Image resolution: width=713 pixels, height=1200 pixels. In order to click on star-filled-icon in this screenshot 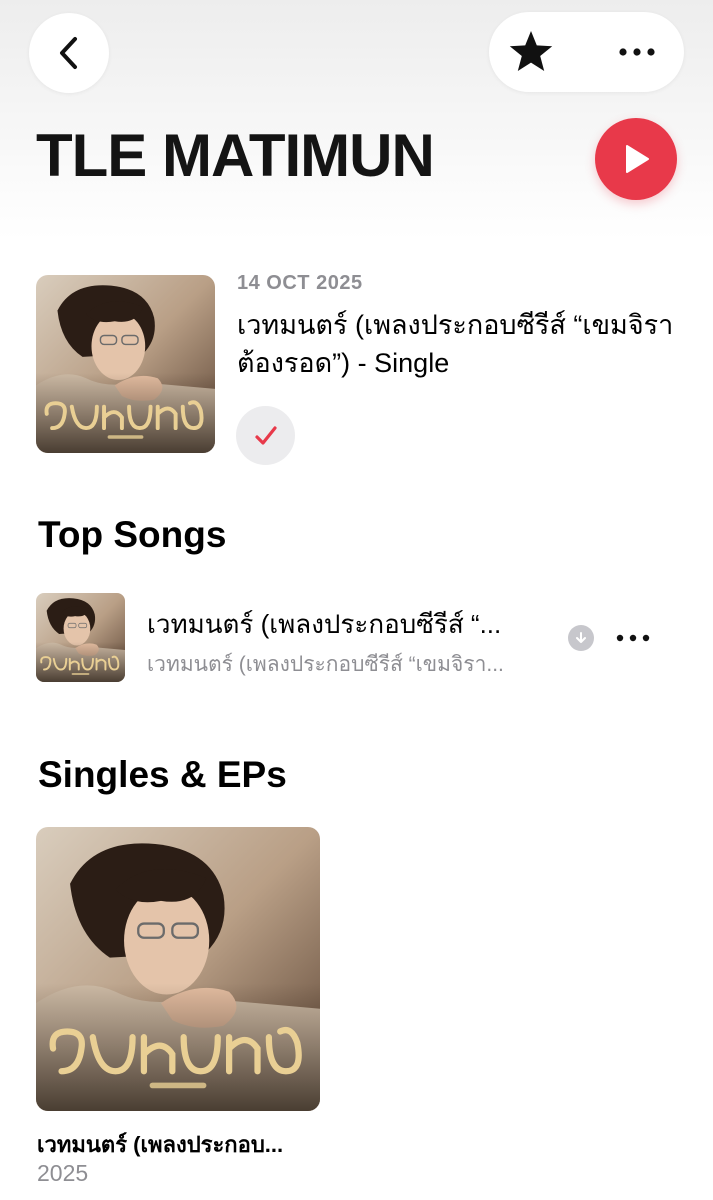, I will do `click(531, 51)`.